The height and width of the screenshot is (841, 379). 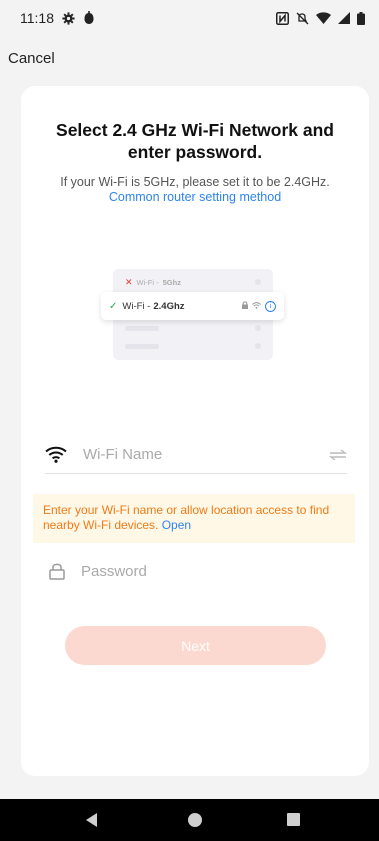 I want to click on illustration-24ghz-band: 2.4Ghz, so click(x=169, y=306).